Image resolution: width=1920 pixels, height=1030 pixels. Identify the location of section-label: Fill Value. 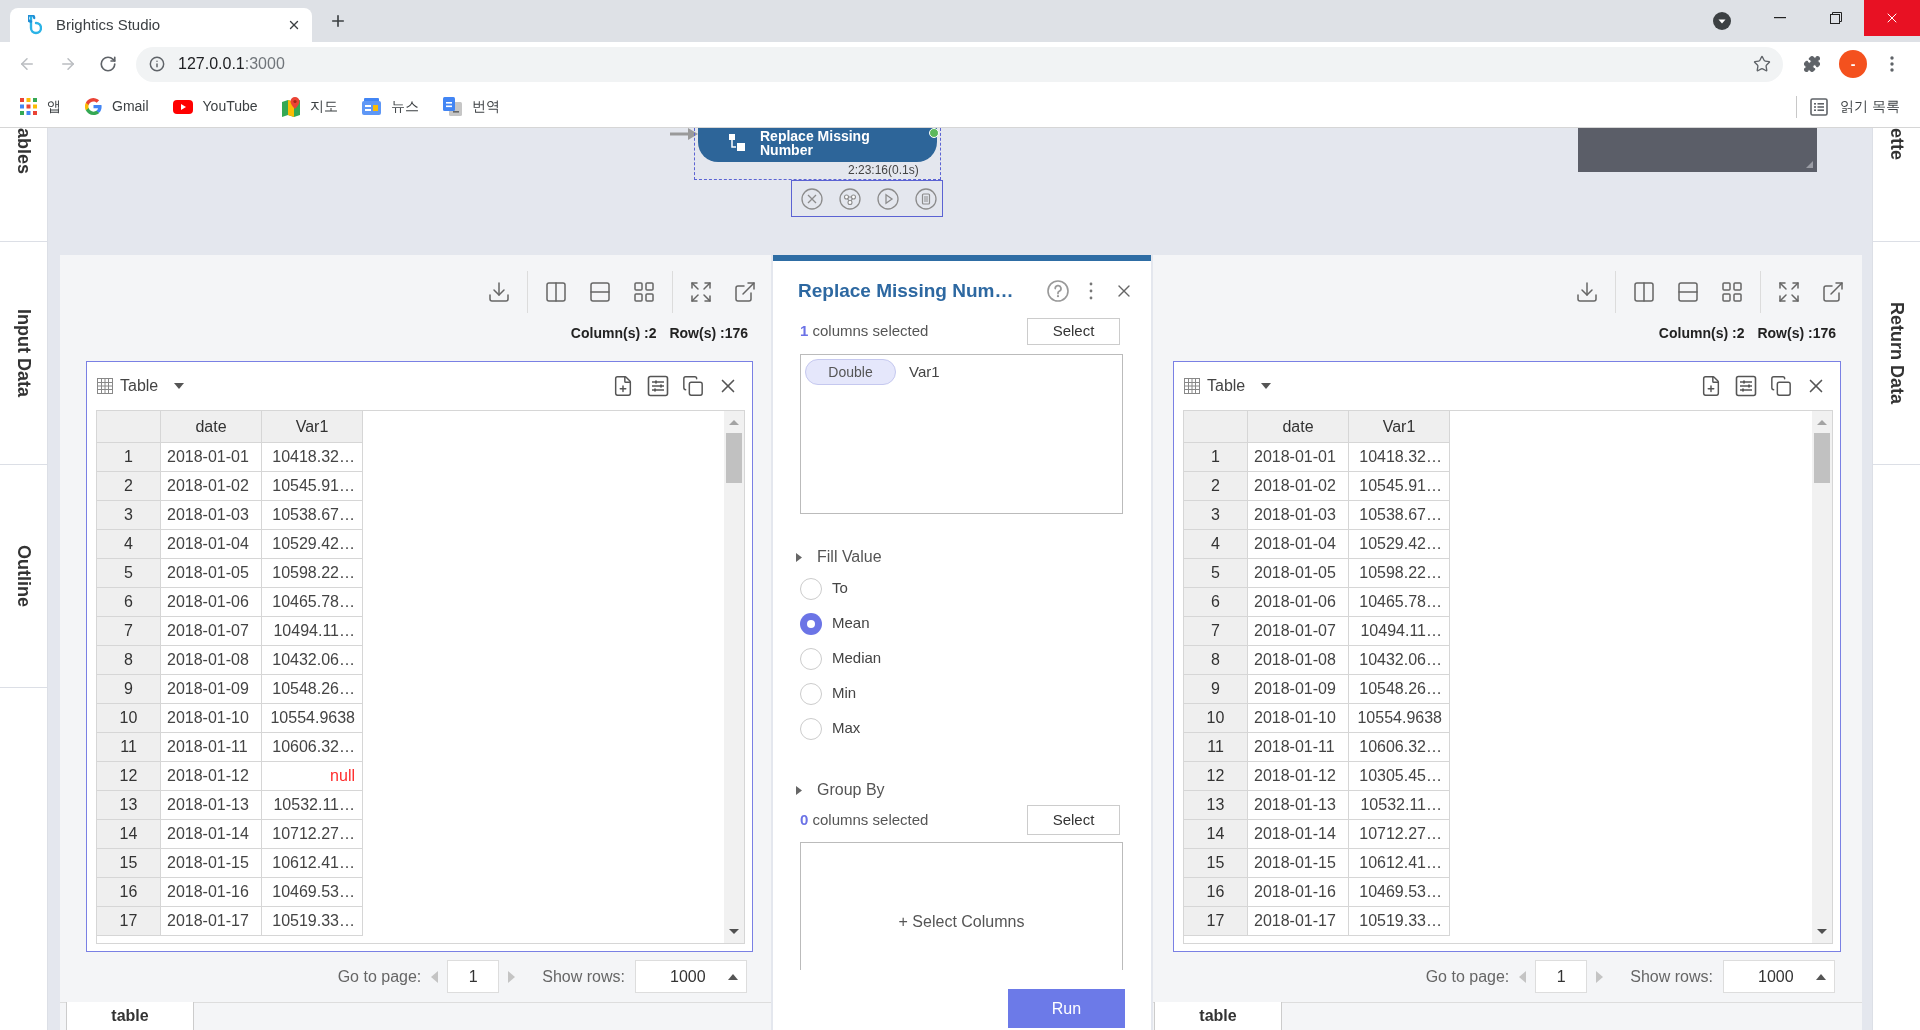
(849, 557).